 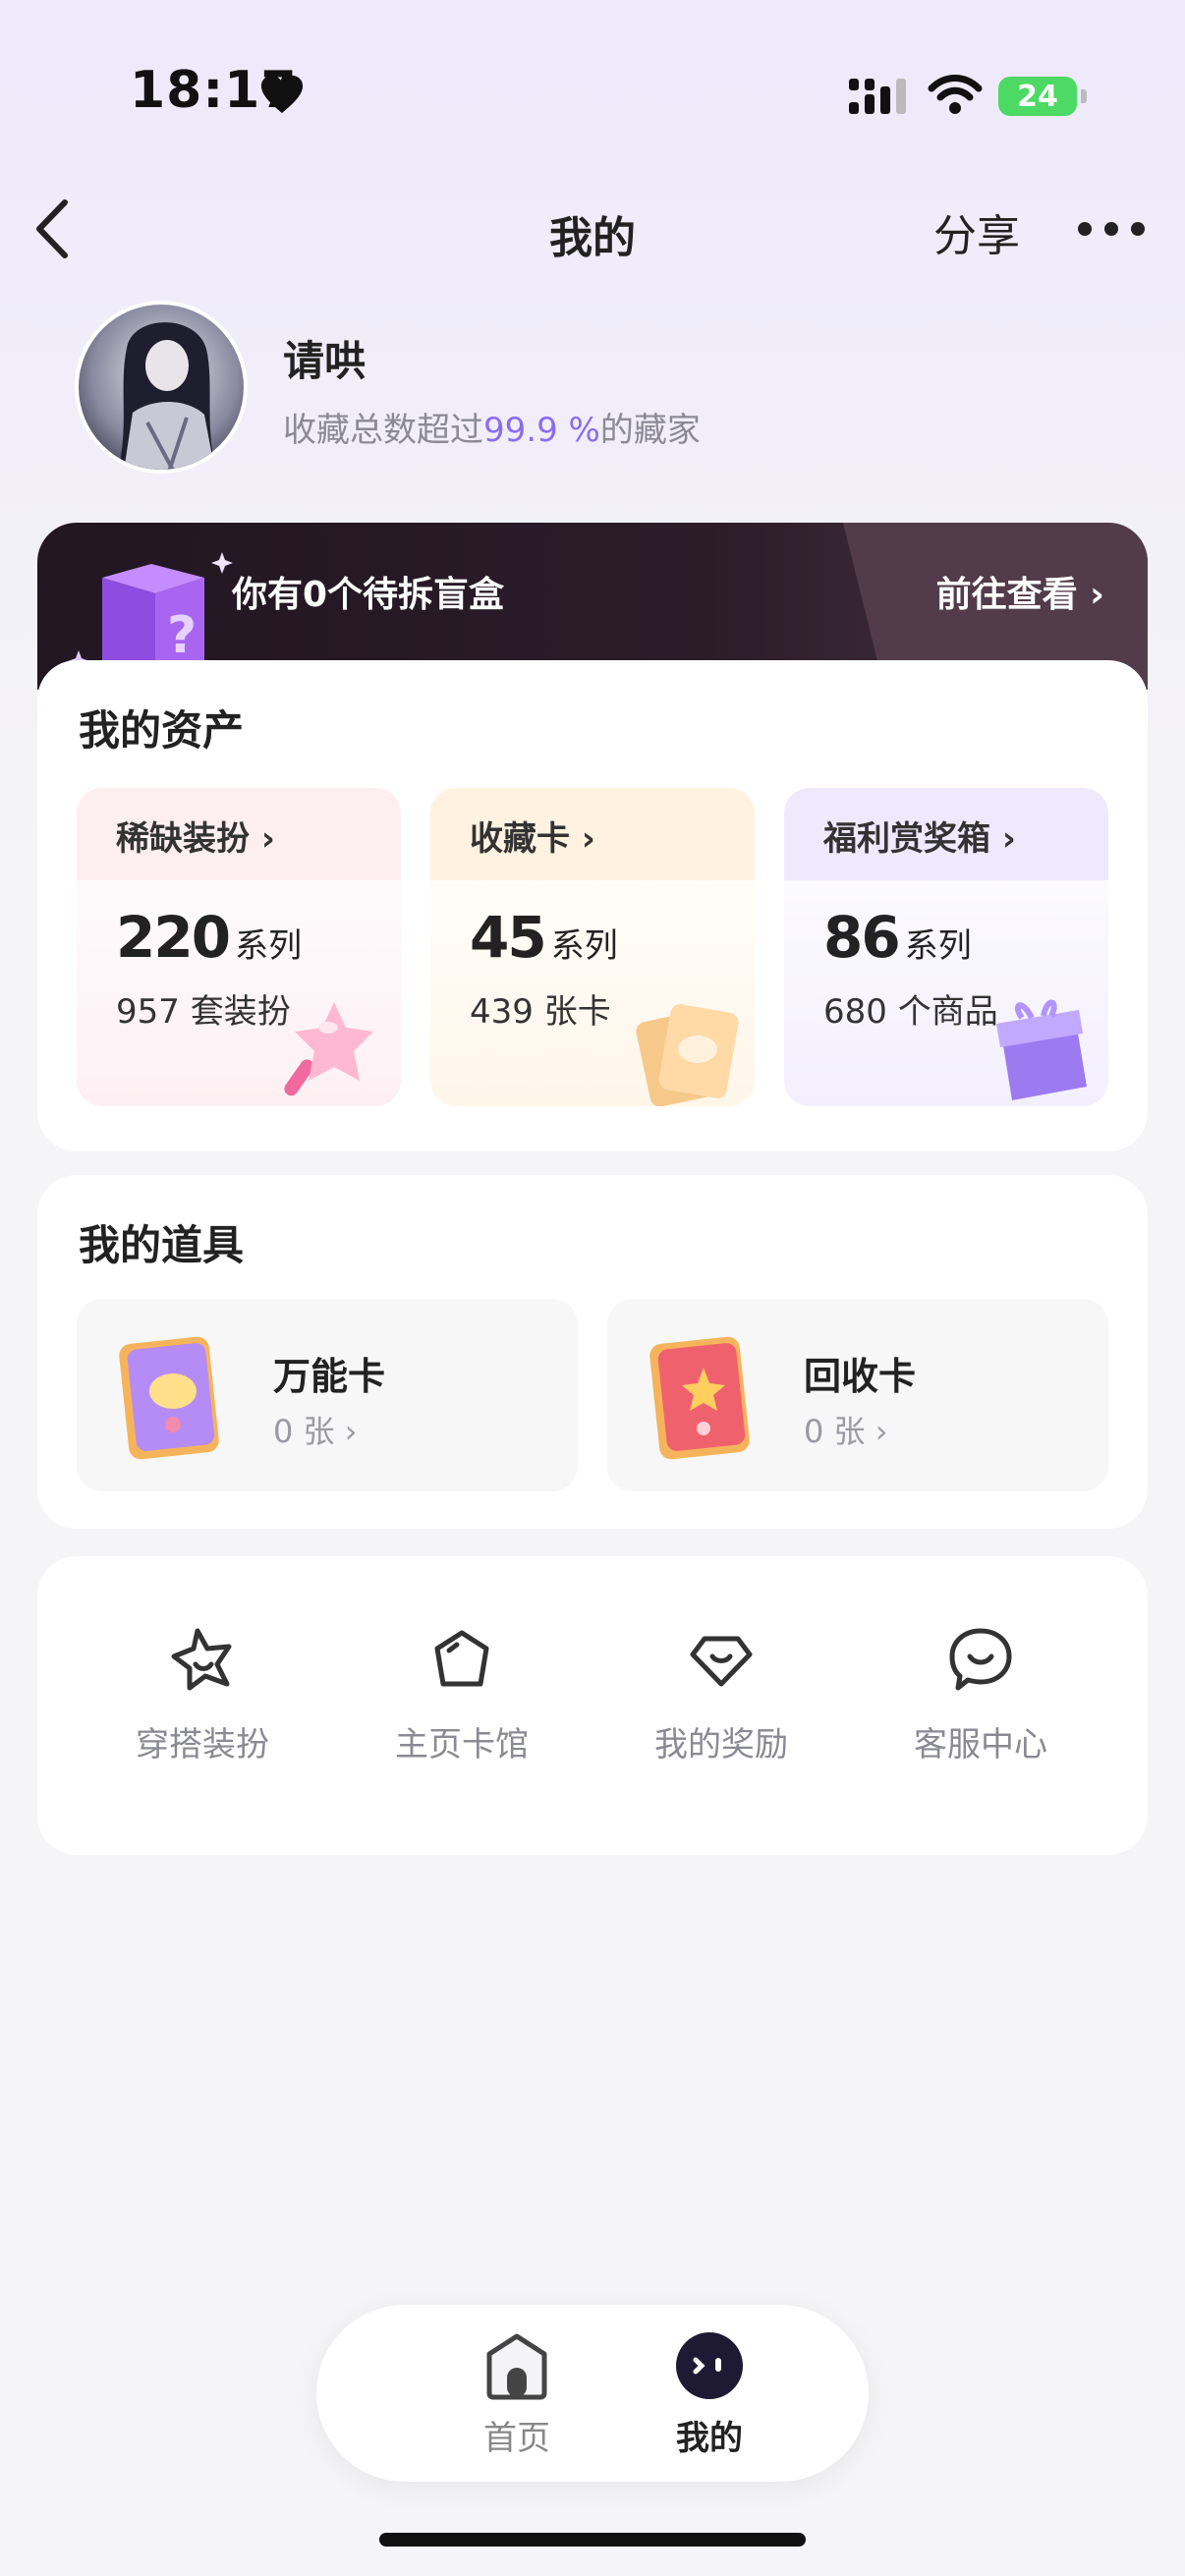 I want to click on props-title: 我的道具, so click(x=162, y=1245).